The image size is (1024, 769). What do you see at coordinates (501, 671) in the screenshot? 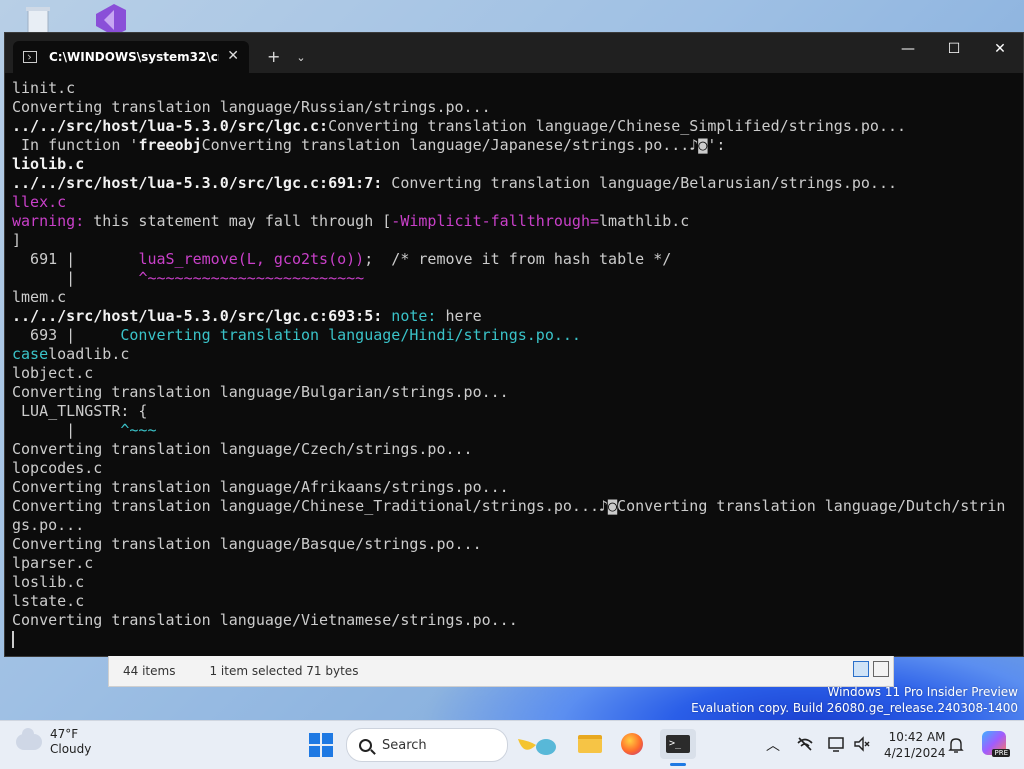
I see `explorer-status-bar: 44 items 1 item selected 71 bytes` at bounding box center [501, 671].